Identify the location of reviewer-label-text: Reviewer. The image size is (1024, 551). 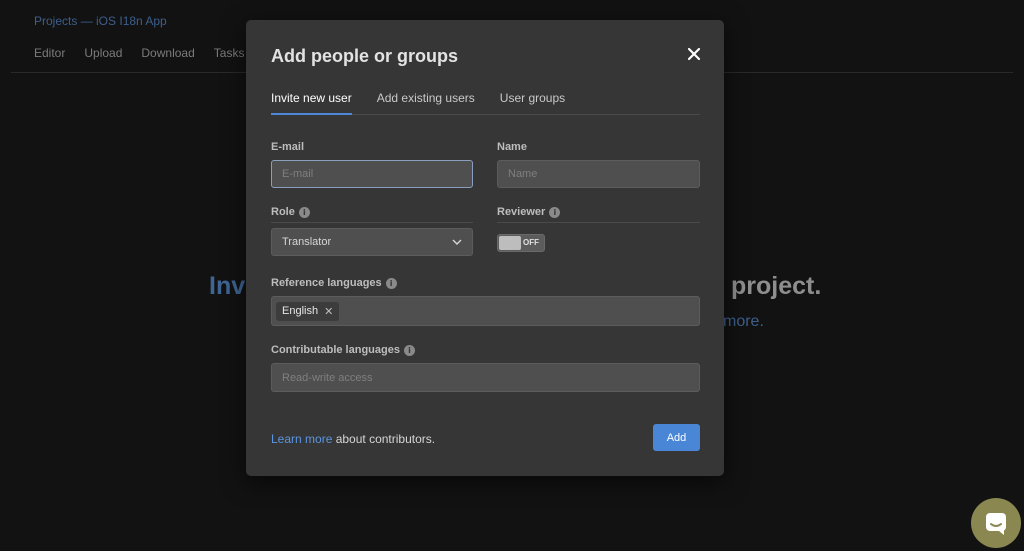
(521, 212).